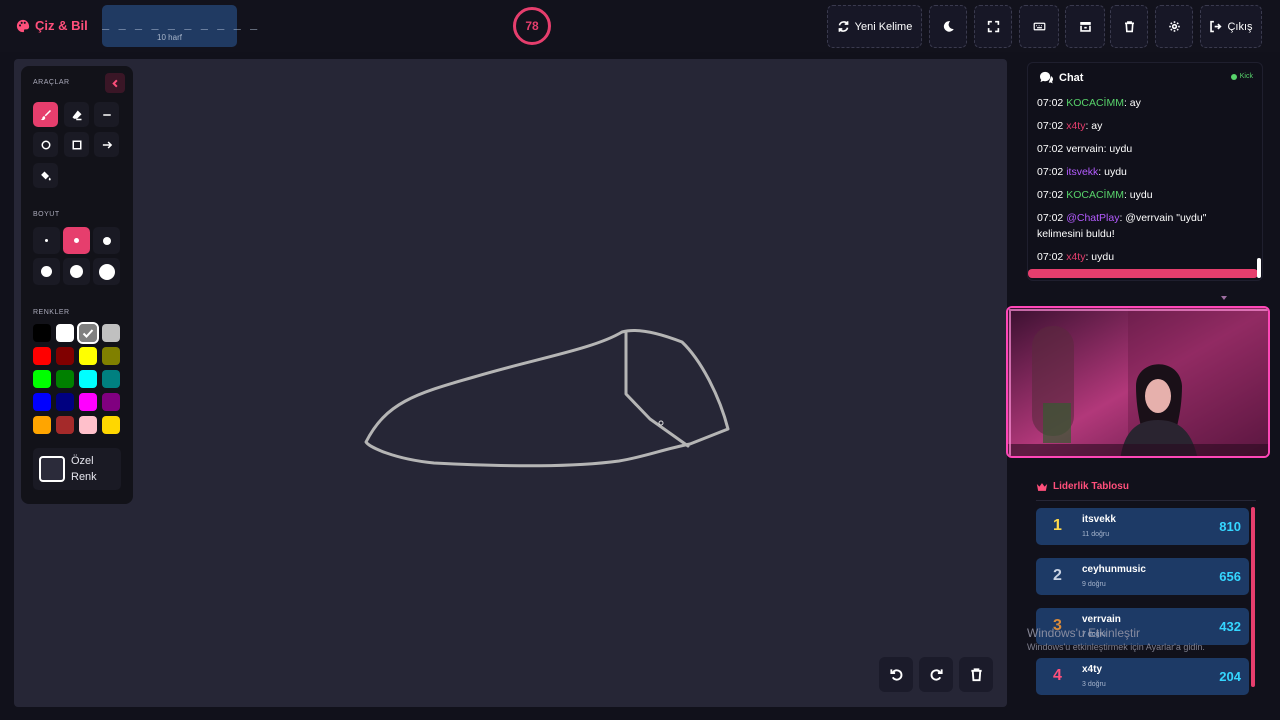  Describe the element at coordinates (1057, 525) in the screenshot. I see `leaderboard-rank: 1` at that location.